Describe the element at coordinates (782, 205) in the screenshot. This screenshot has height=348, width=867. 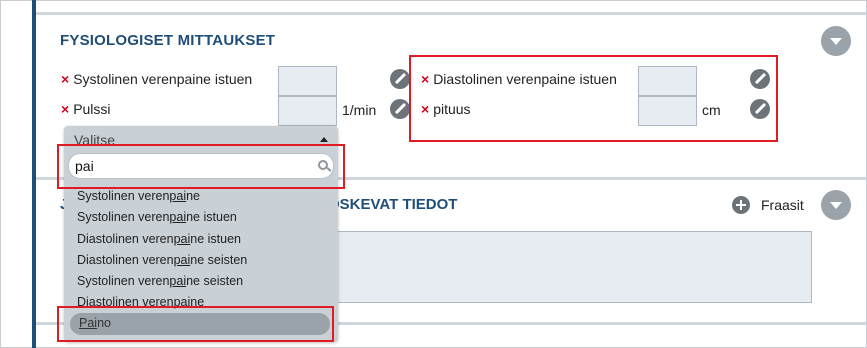
I see `phrases-label: Fraasit` at that location.